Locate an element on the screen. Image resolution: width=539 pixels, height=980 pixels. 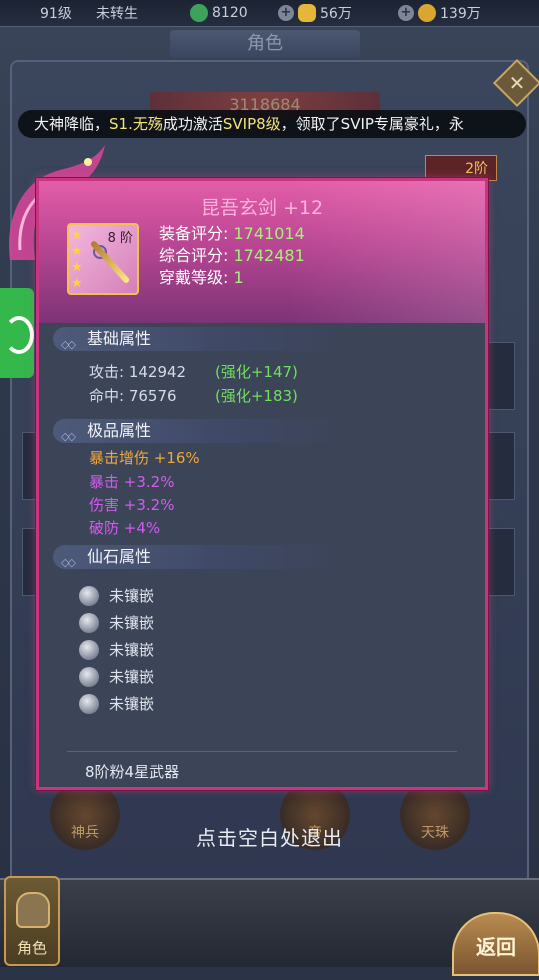
item-description: 8阶粉4星武器 is located at coordinates (132, 772).